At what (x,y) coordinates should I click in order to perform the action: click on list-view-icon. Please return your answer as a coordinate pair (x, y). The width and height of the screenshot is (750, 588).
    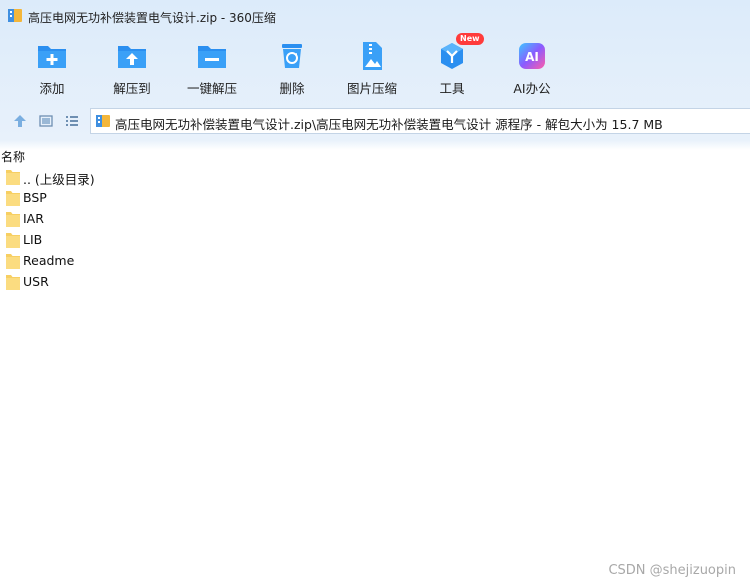
    Looking at the image, I should click on (72, 121).